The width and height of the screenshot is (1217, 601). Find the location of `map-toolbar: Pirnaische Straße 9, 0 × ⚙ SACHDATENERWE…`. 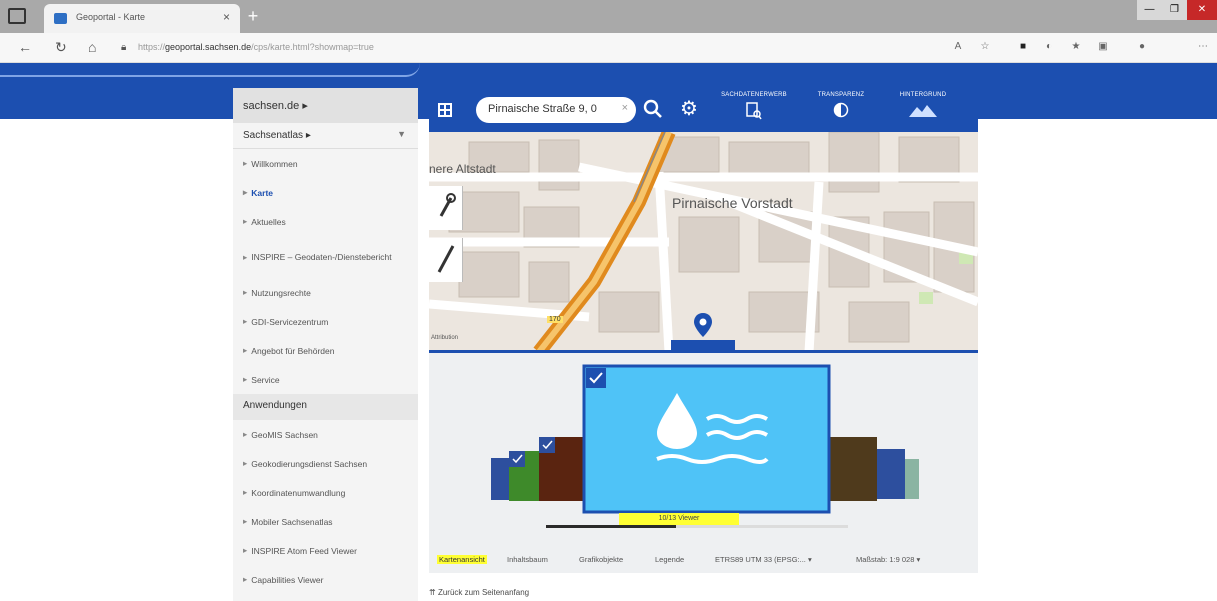

map-toolbar: Pirnaische Straße 9, 0 × ⚙ SACHDATENERWE… is located at coordinates (703, 110).